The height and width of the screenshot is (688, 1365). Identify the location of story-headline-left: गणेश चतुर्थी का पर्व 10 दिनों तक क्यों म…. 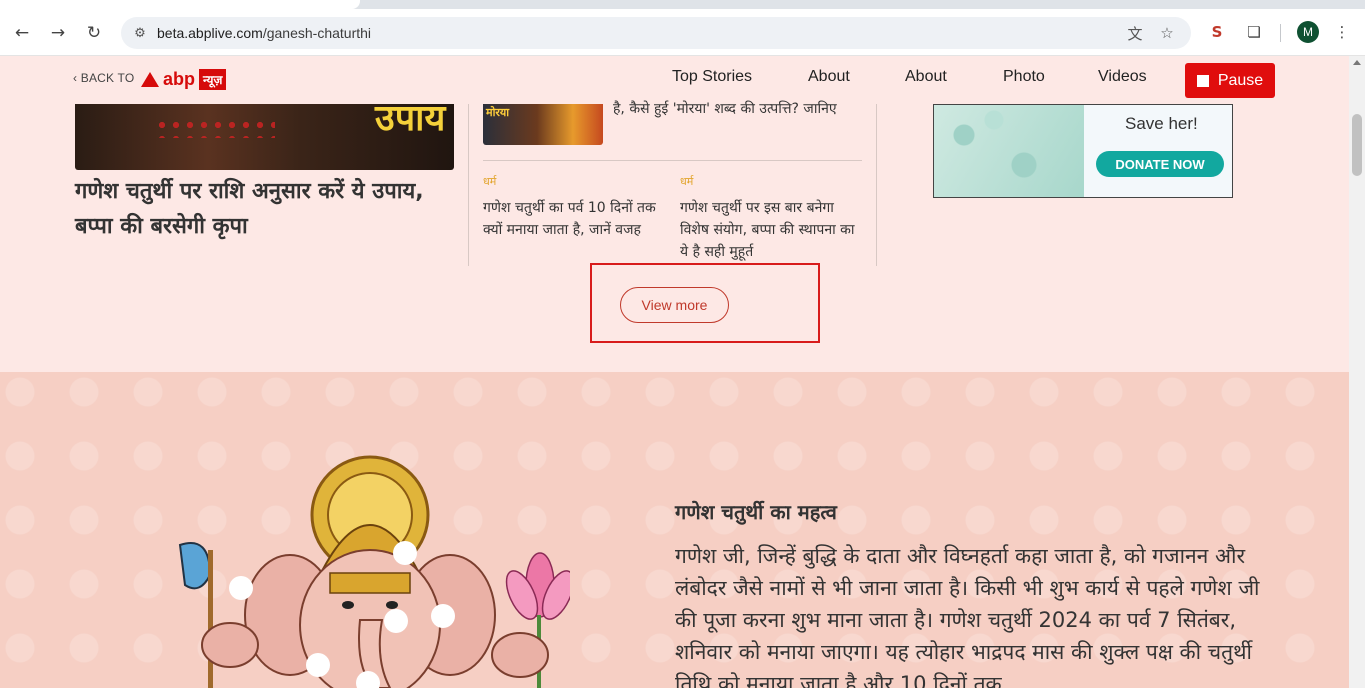
(575, 219).